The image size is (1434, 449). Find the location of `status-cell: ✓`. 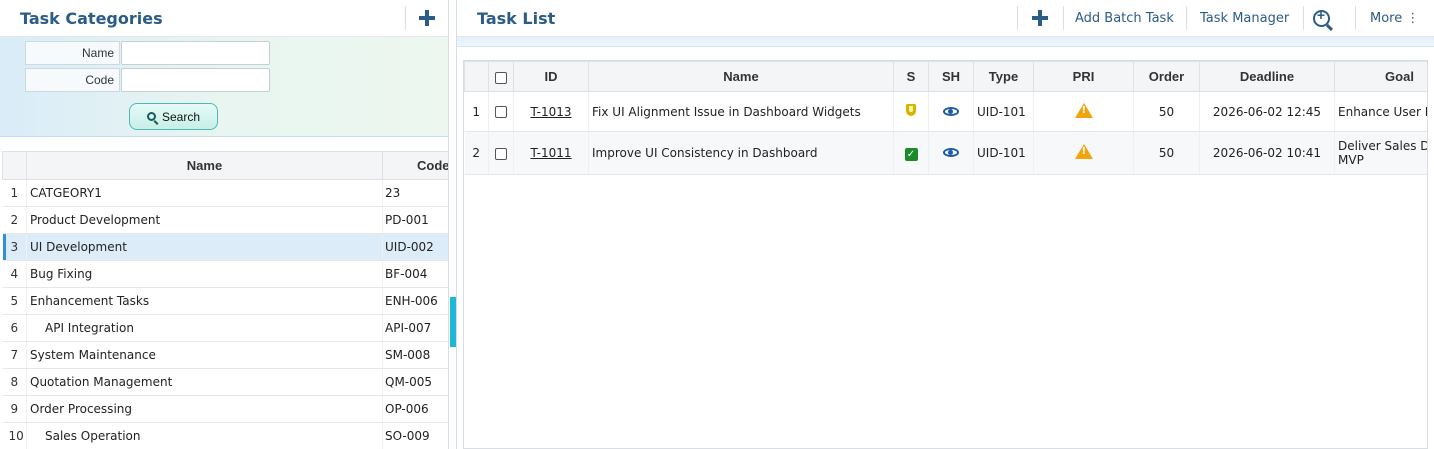

status-cell: ✓ is located at coordinates (911, 153).